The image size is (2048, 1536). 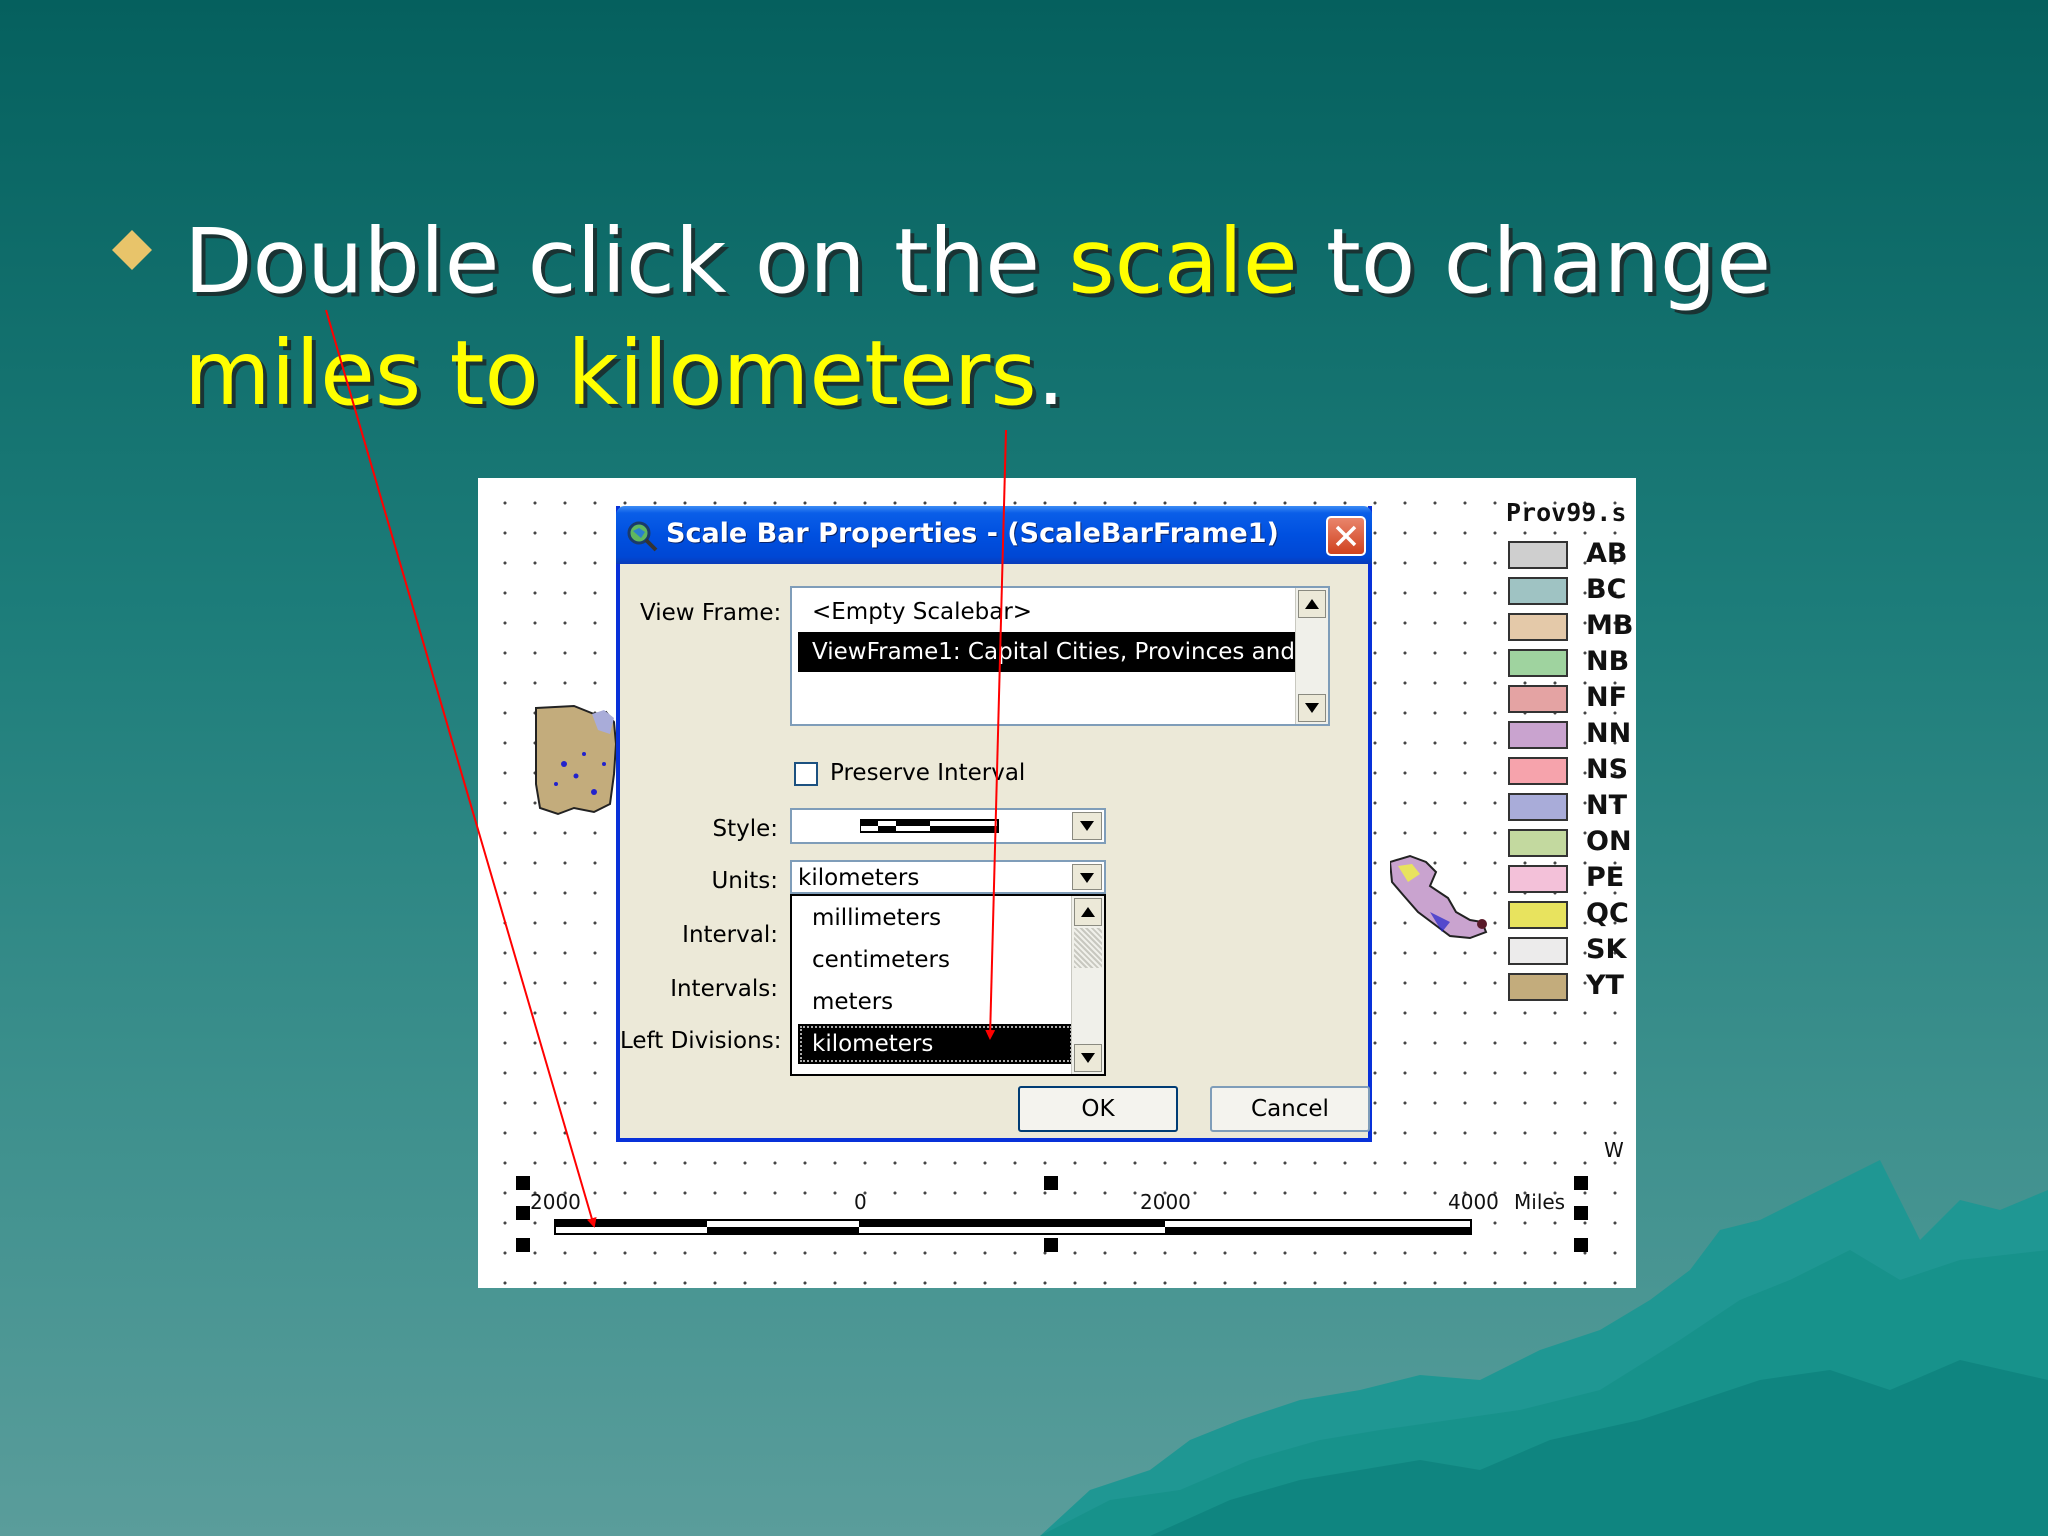 I want to click on legend-item: BC, so click(x=1572, y=591).